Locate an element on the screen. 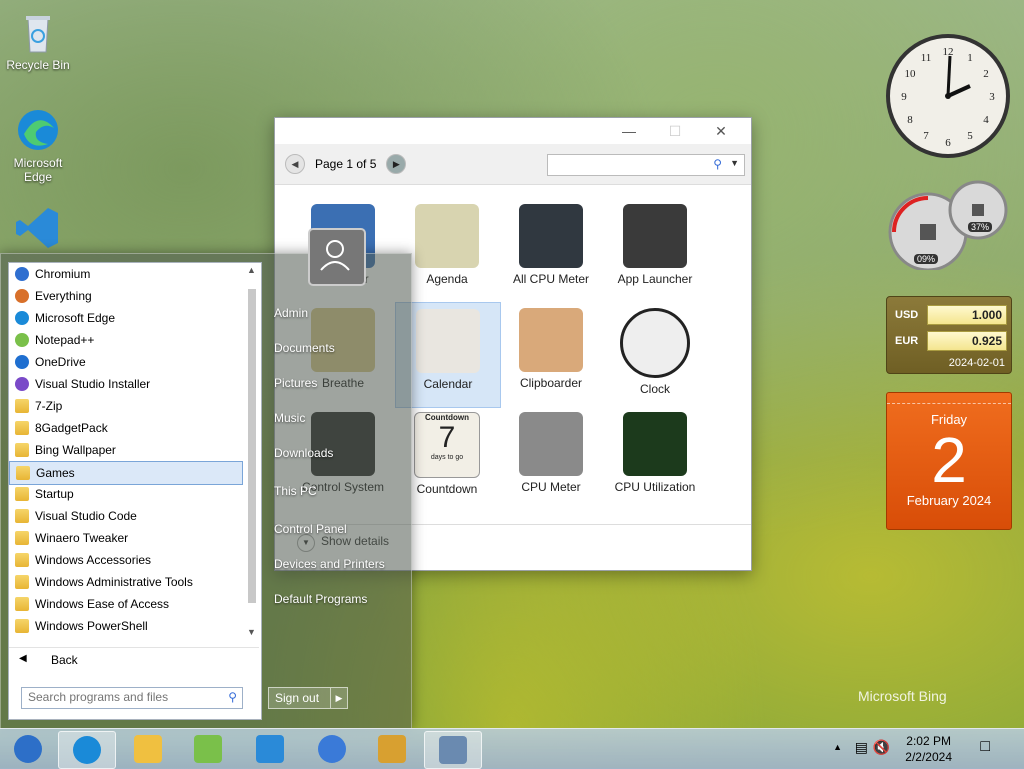 The width and height of the screenshot is (1024, 769). notifications-icon: □ is located at coordinates (985, 747).